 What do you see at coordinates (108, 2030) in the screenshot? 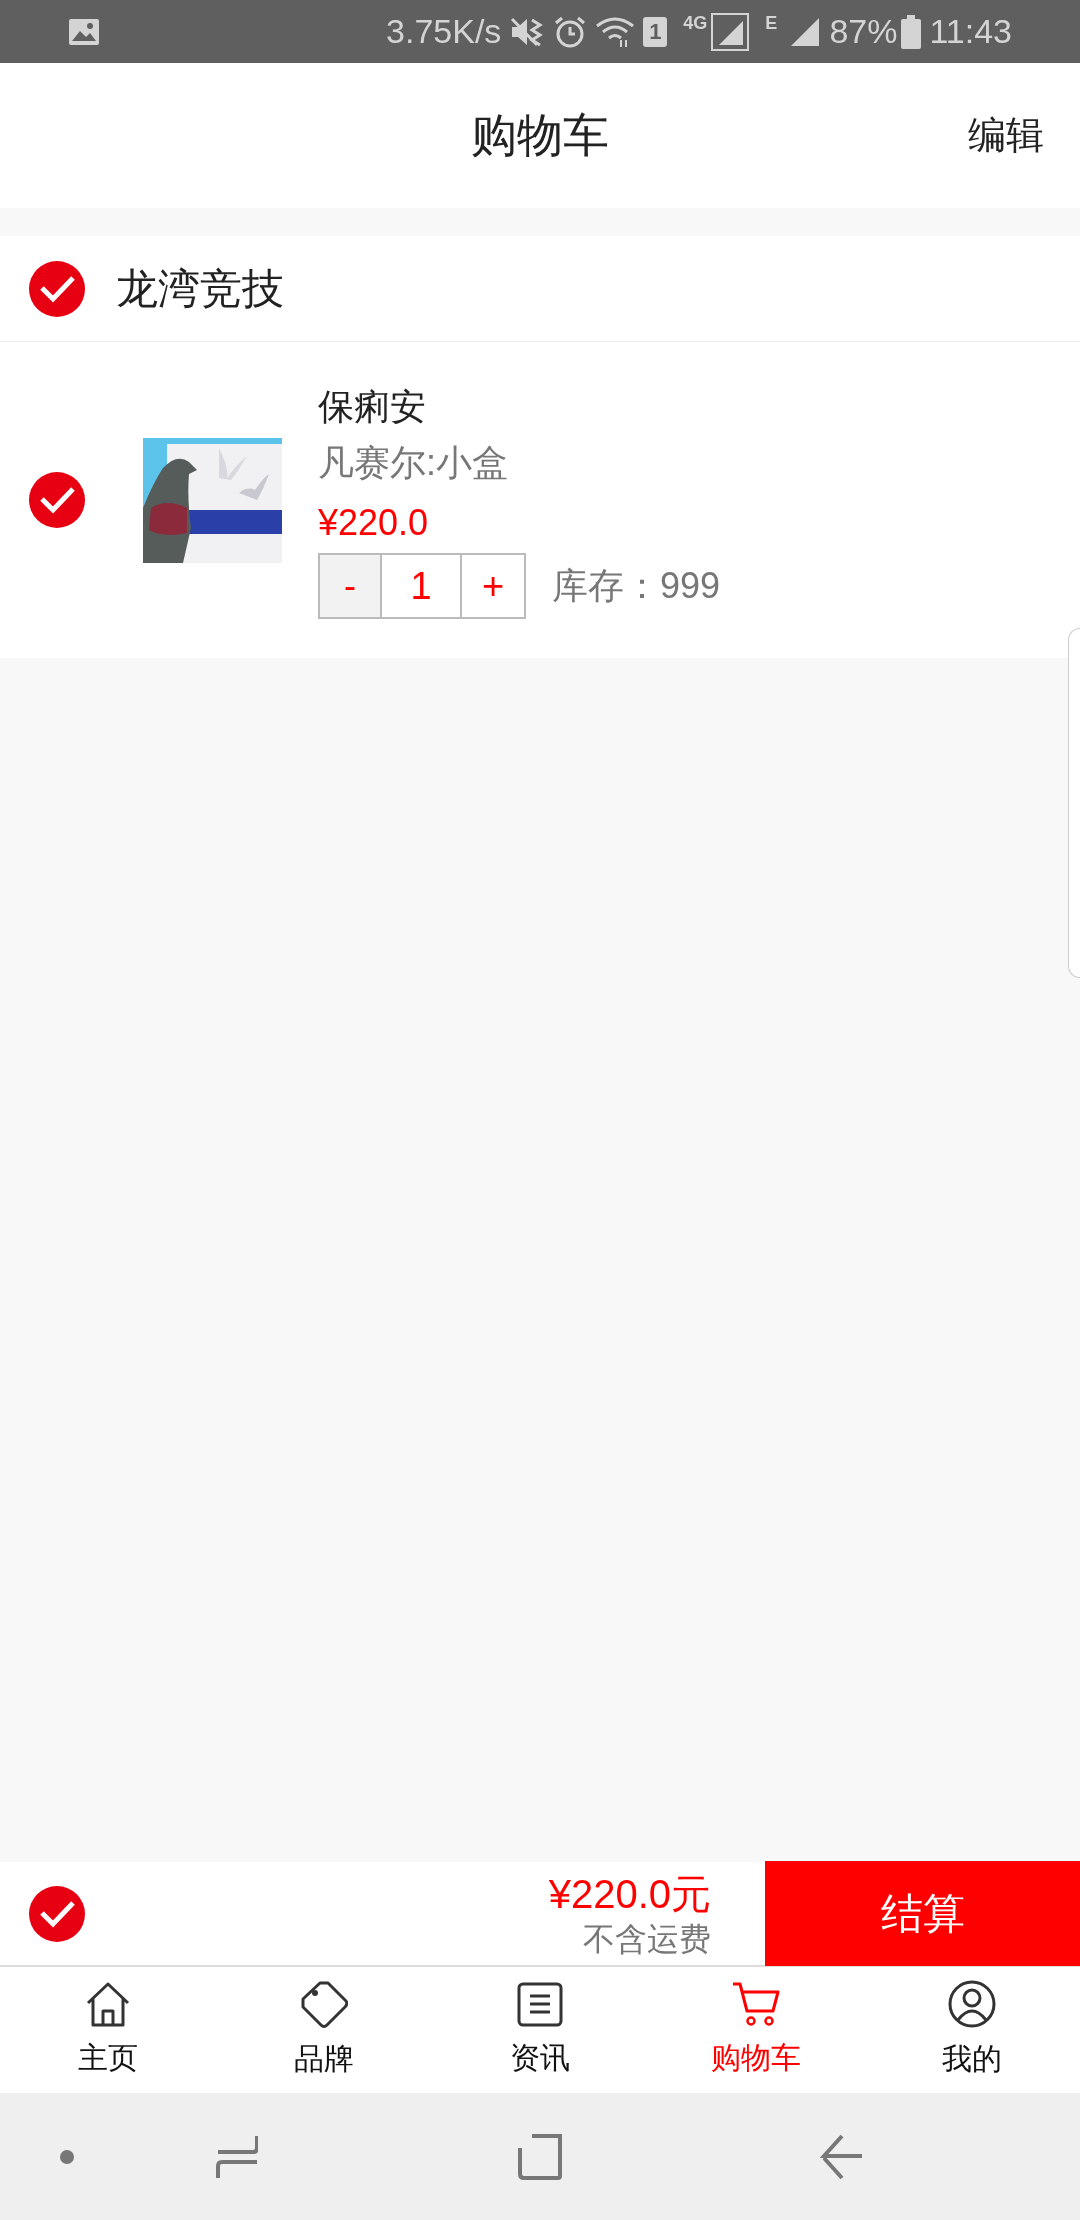
I see `nav-tab: 主页` at bounding box center [108, 2030].